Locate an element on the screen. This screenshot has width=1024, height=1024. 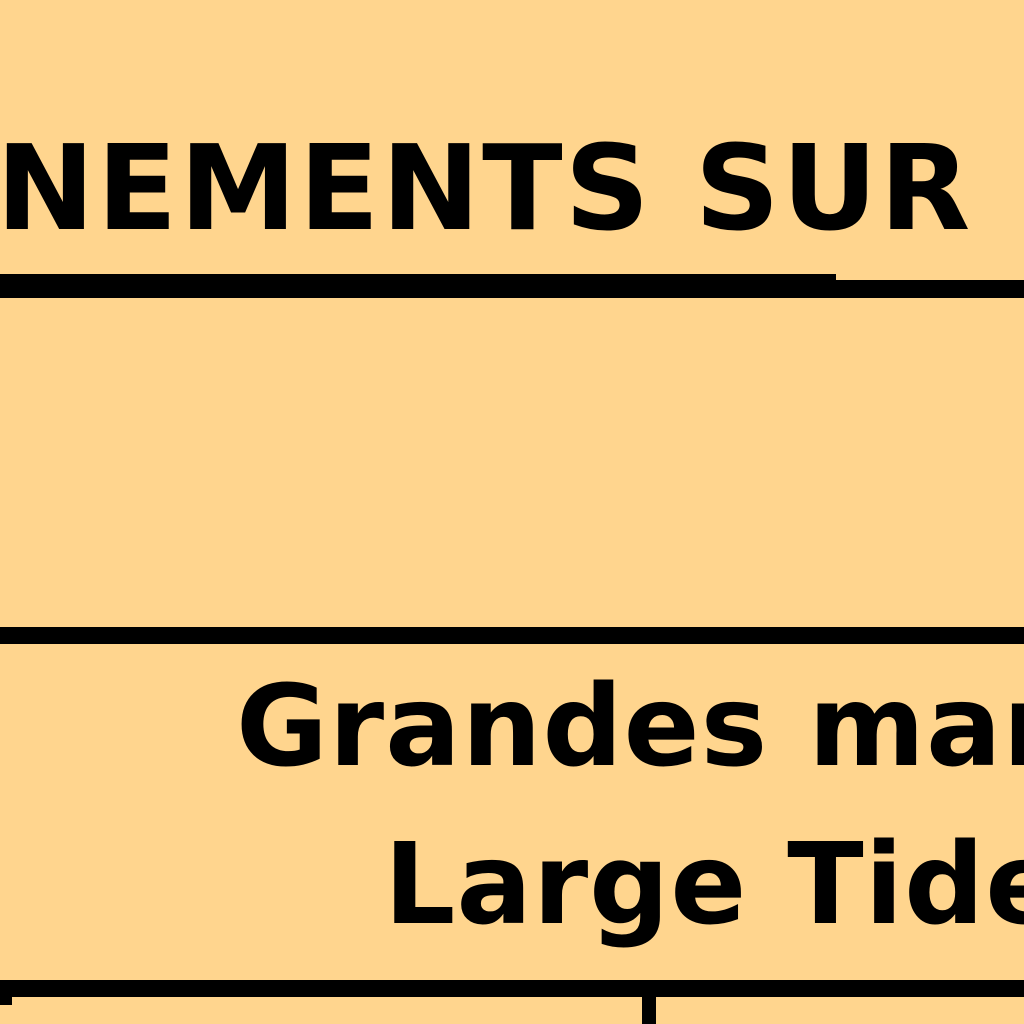
section-heading: NEMENTS SUR LI is located at coordinates (512, 188).